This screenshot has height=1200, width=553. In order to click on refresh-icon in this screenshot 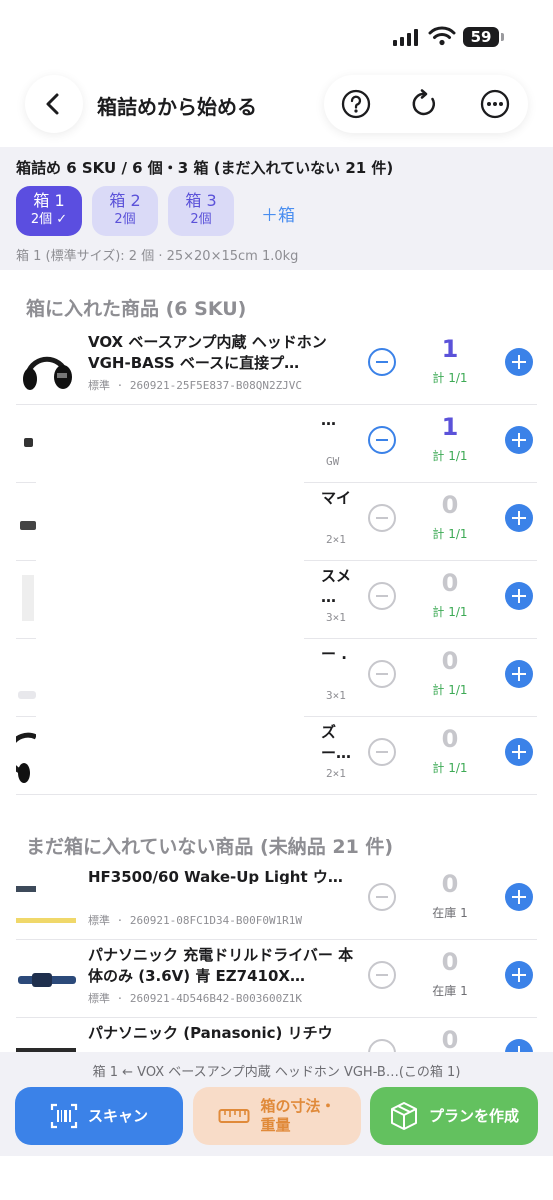, I will do `click(425, 104)`.